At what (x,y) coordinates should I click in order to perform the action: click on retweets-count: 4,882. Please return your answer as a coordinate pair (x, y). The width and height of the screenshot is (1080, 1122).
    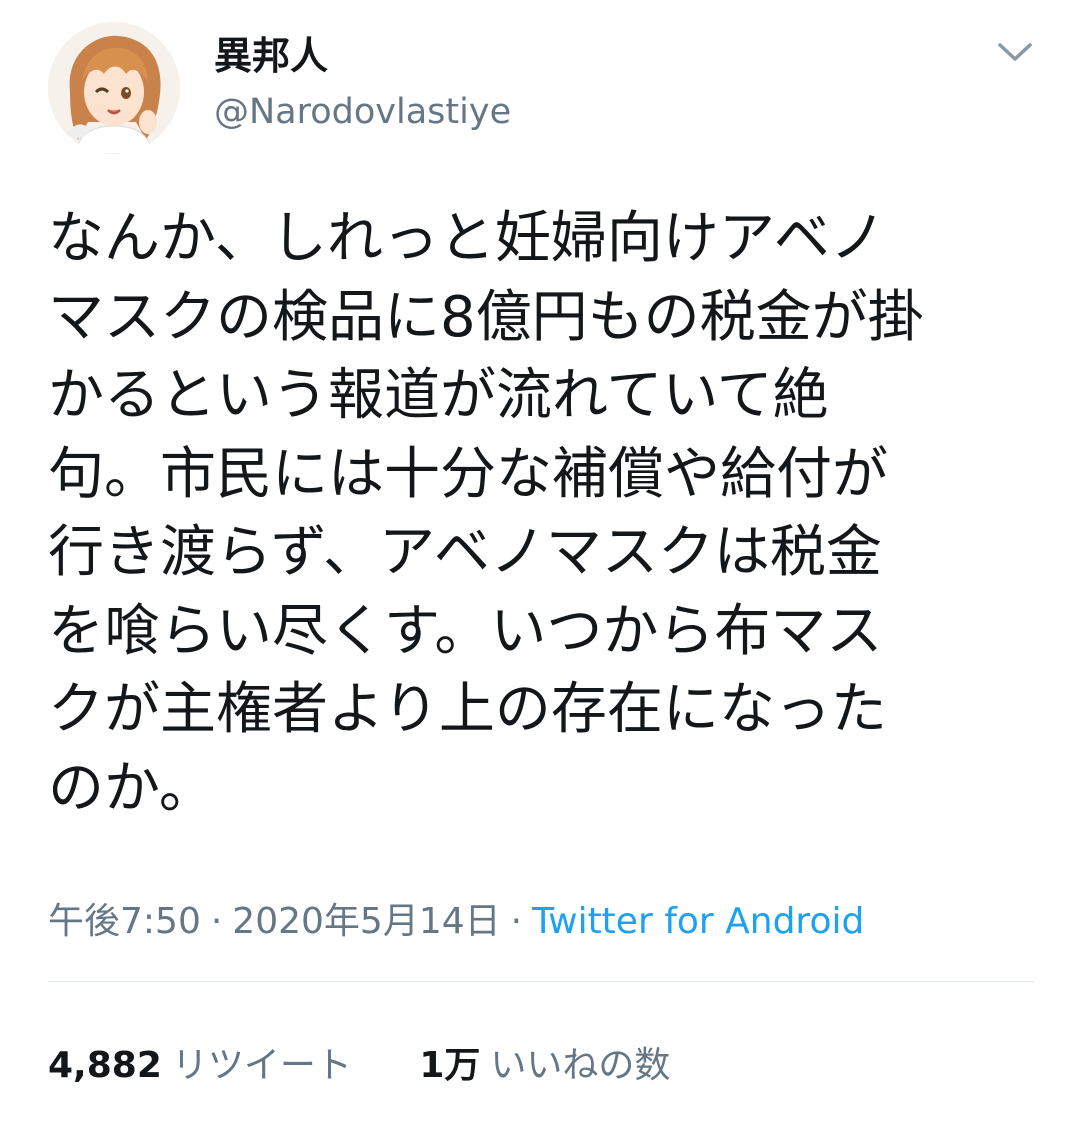
    Looking at the image, I should click on (105, 1065).